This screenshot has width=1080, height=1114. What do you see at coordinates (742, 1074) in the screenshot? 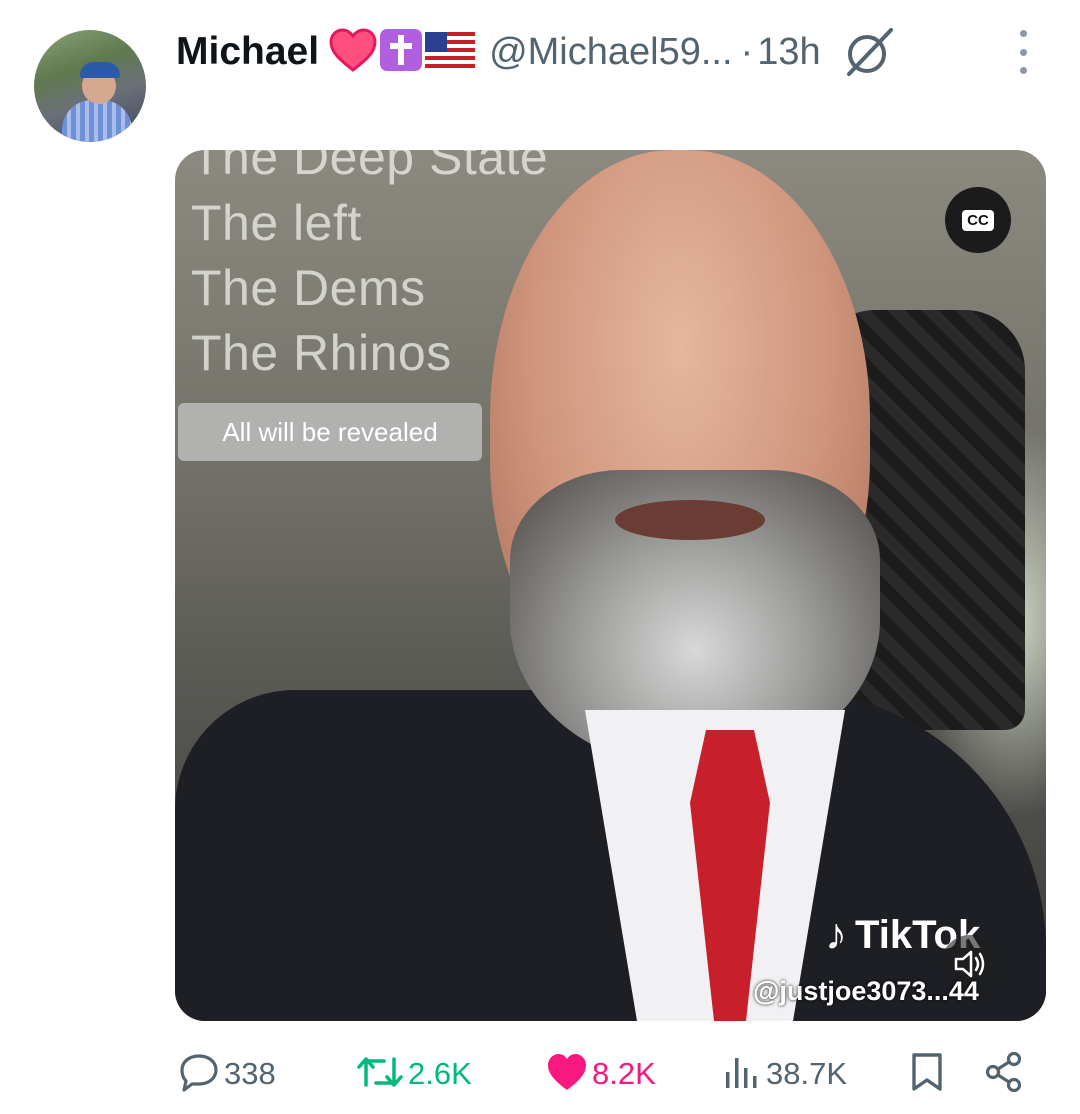
I see `views-icon` at bounding box center [742, 1074].